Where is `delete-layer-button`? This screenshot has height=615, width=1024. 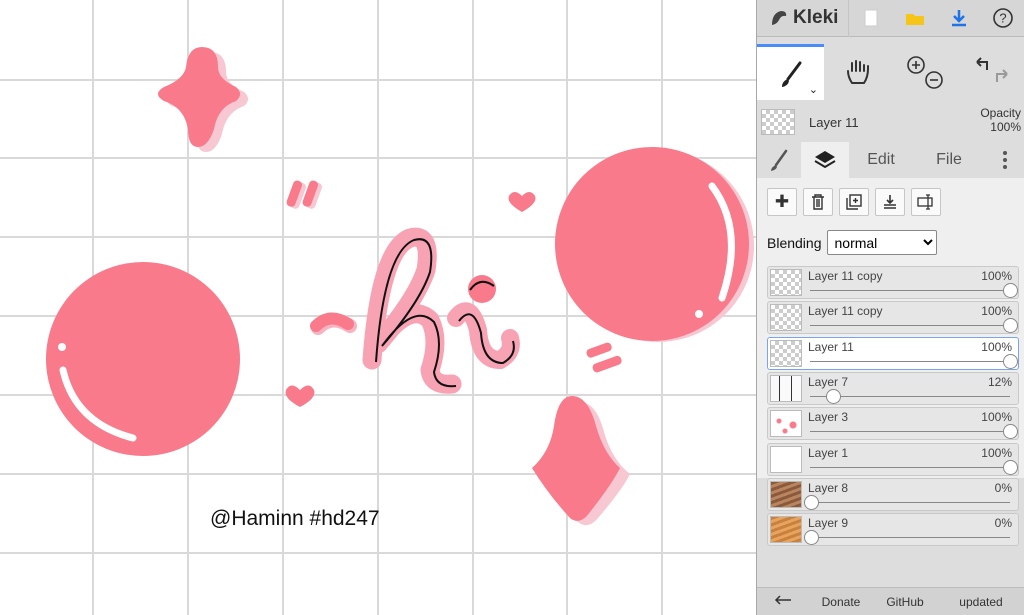 delete-layer-button is located at coordinates (818, 202).